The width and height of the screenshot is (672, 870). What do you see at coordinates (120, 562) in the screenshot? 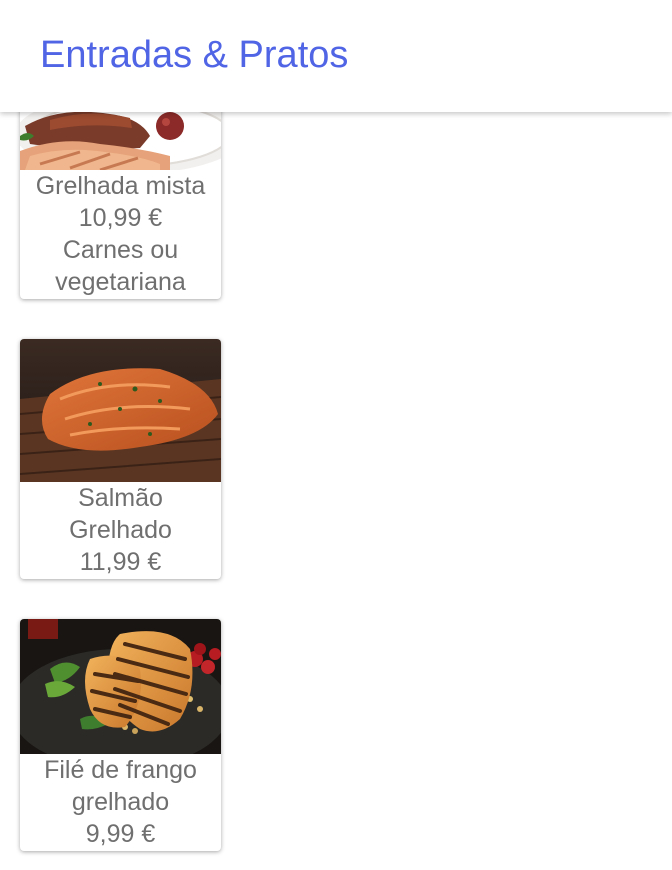
I see `menu-item-price: 11,99 €` at bounding box center [120, 562].